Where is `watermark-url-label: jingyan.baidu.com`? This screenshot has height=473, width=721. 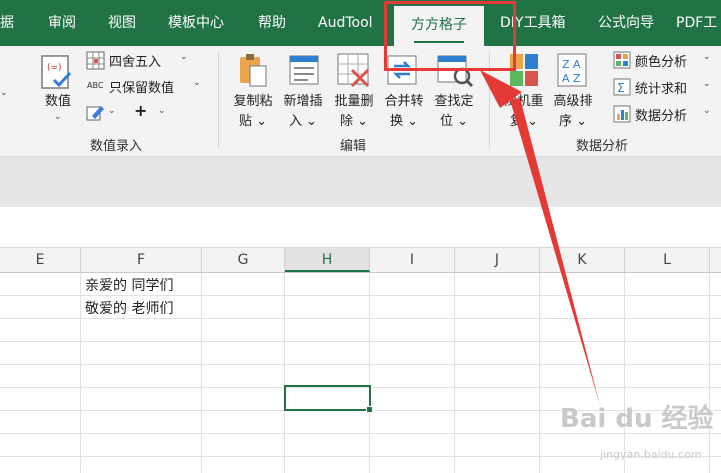
watermark-url-label: jingyan.baidu.com is located at coordinates (651, 454).